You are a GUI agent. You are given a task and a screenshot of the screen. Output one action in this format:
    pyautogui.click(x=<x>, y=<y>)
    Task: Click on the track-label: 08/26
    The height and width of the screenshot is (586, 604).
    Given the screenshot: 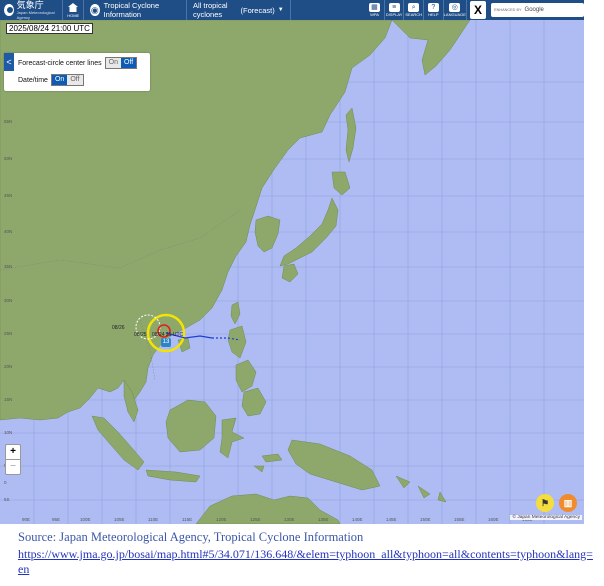 What is the action you would take?
    pyautogui.click(x=118, y=328)
    